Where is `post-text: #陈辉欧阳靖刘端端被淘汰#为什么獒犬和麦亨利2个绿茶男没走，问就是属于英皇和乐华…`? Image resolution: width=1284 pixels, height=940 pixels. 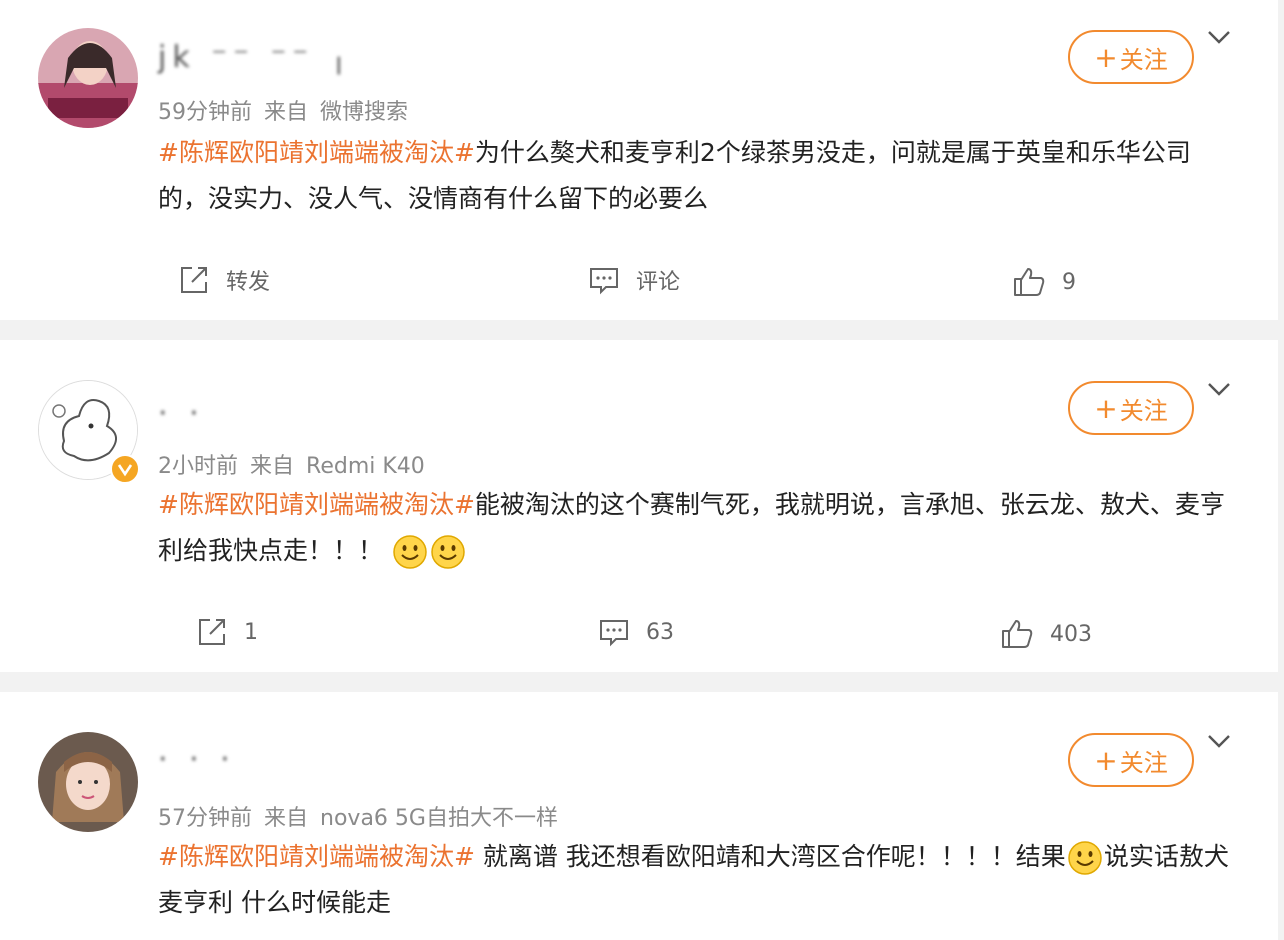
post-text: #陈辉欧阳靖刘端端被淘汰#为什么獒犬和麦亨利2个绿茶男没走，问就是属于英皇和乐华… is located at coordinates (698, 176).